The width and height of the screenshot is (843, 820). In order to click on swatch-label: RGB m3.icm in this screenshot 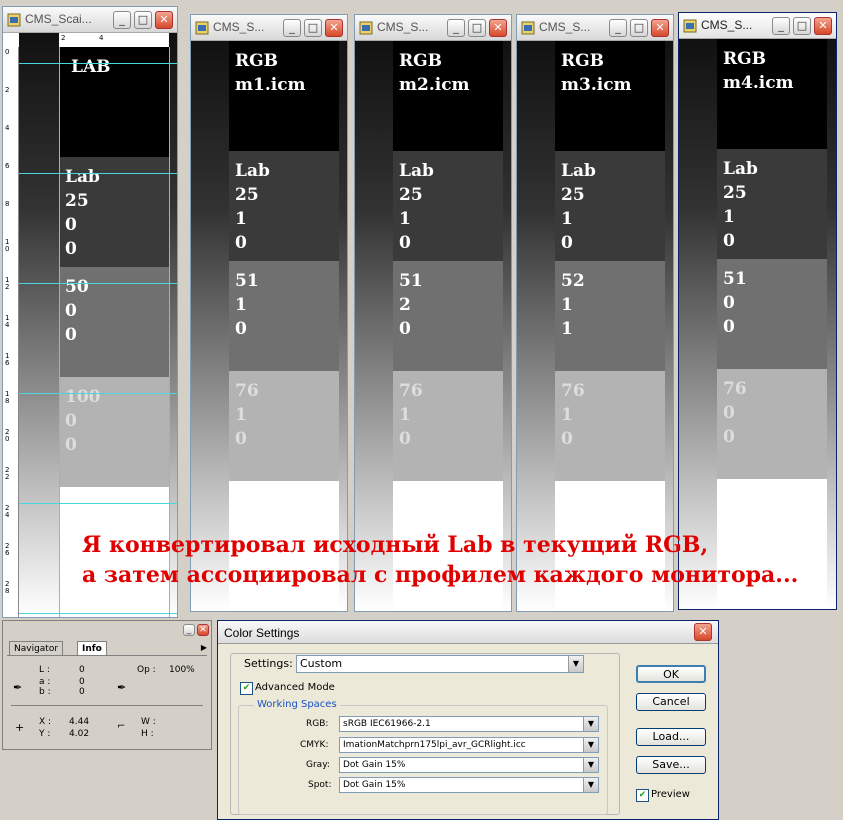, I will do `click(596, 73)`.